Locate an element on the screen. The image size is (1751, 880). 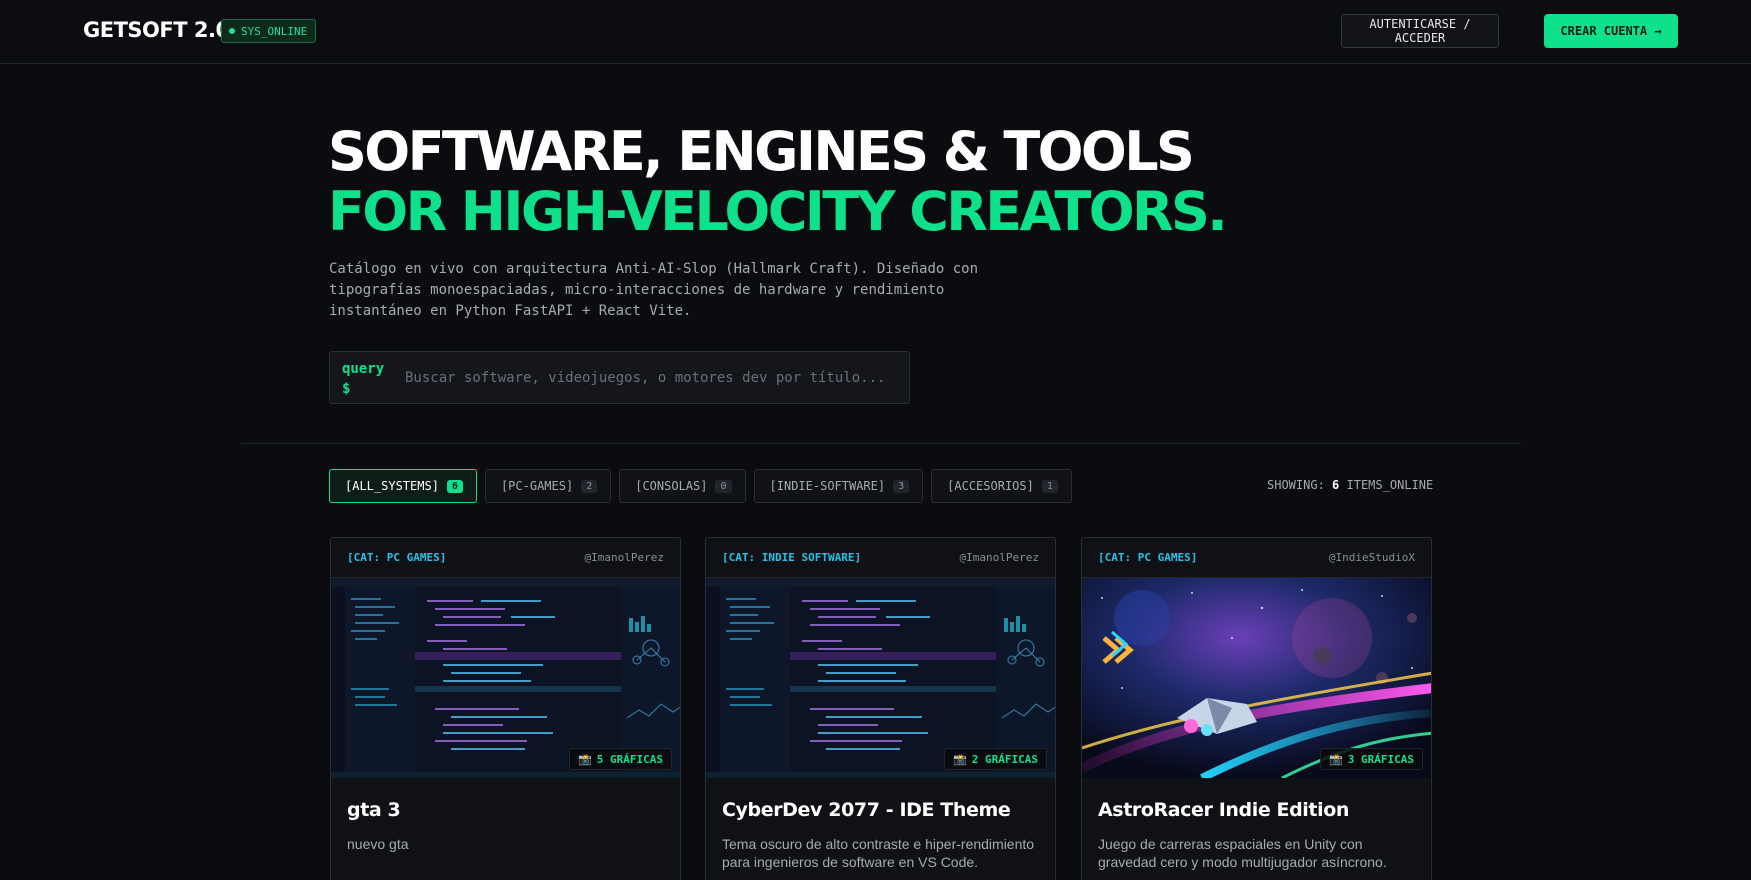
status-badge: SYS_ONLINE is located at coordinates (269, 31).